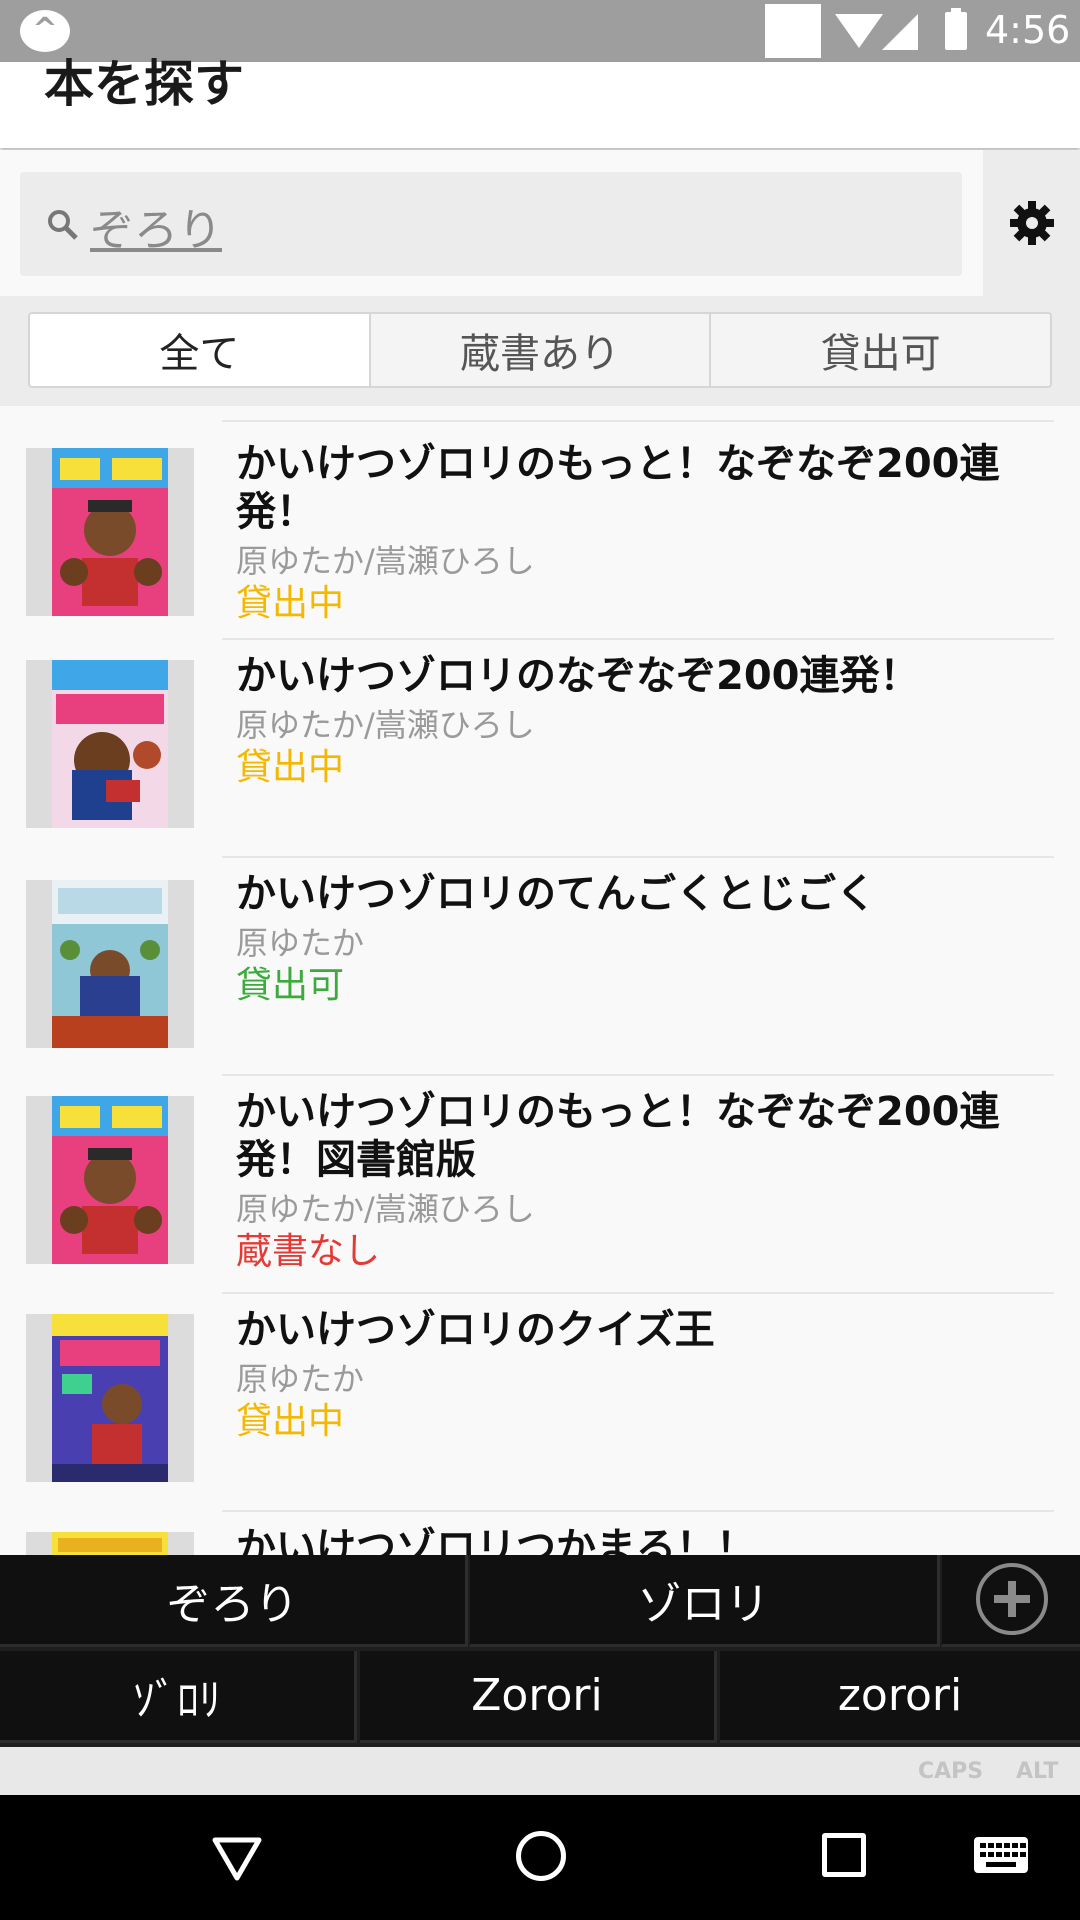  Describe the element at coordinates (540, 747) in the screenshot. I see `list-item: かいけつゾロリのなぞなぞ200連発！ 原ゆたか/嵩瀬ひろし 貸出中` at that location.